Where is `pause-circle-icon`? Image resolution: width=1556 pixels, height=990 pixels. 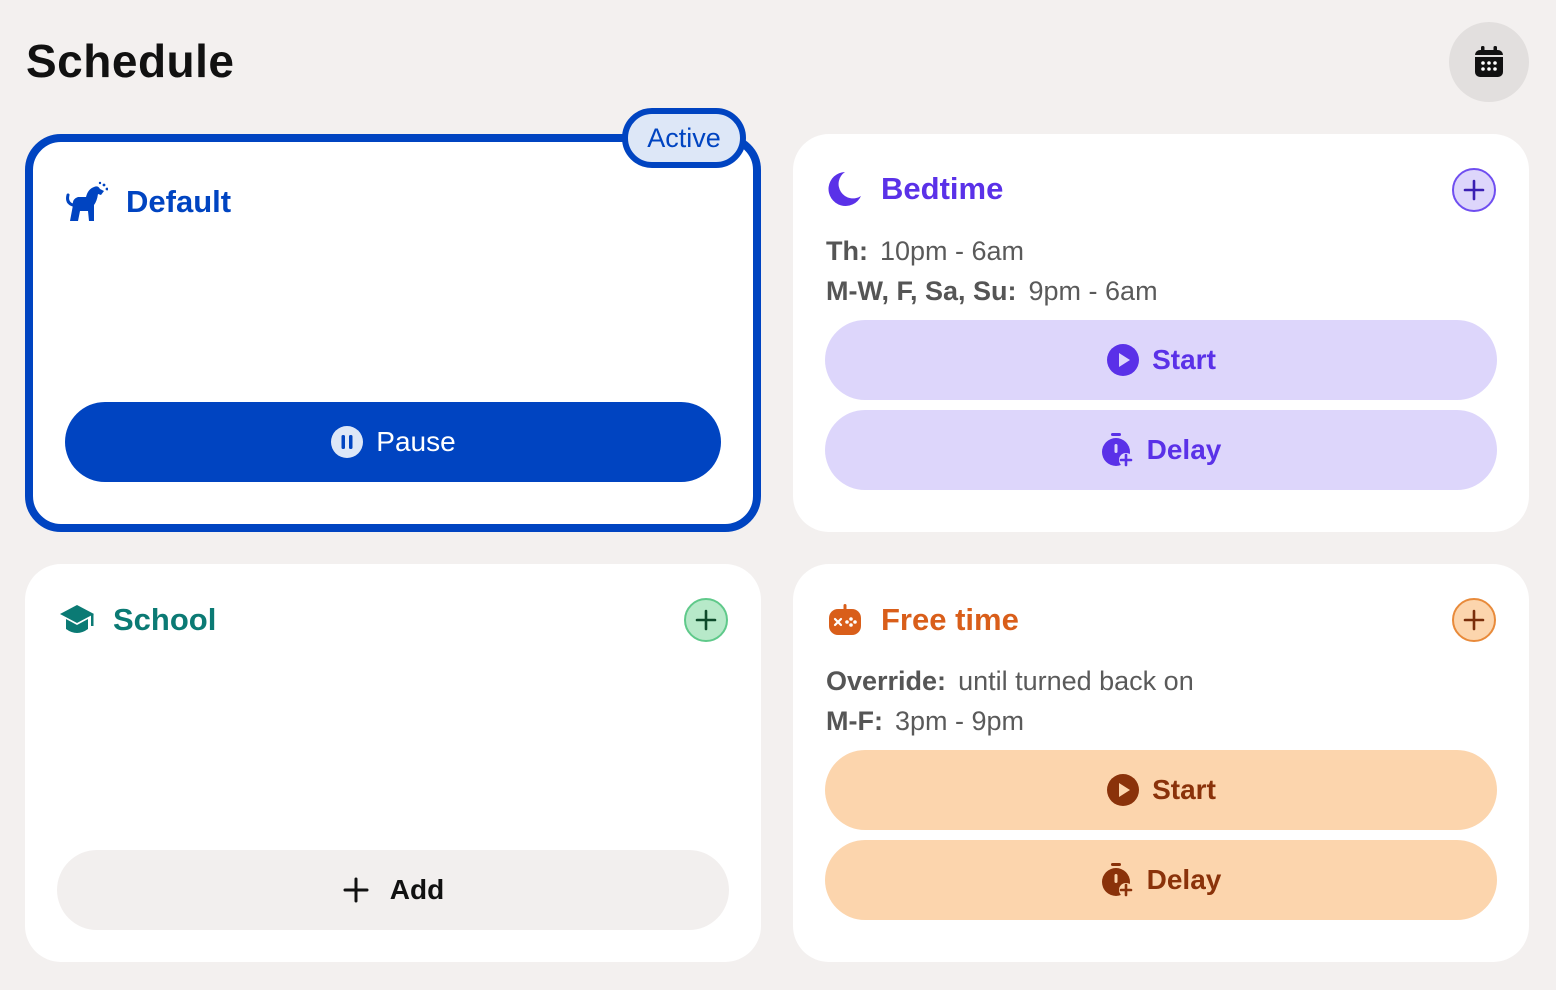 pause-circle-icon is located at coordinates (347, 442).